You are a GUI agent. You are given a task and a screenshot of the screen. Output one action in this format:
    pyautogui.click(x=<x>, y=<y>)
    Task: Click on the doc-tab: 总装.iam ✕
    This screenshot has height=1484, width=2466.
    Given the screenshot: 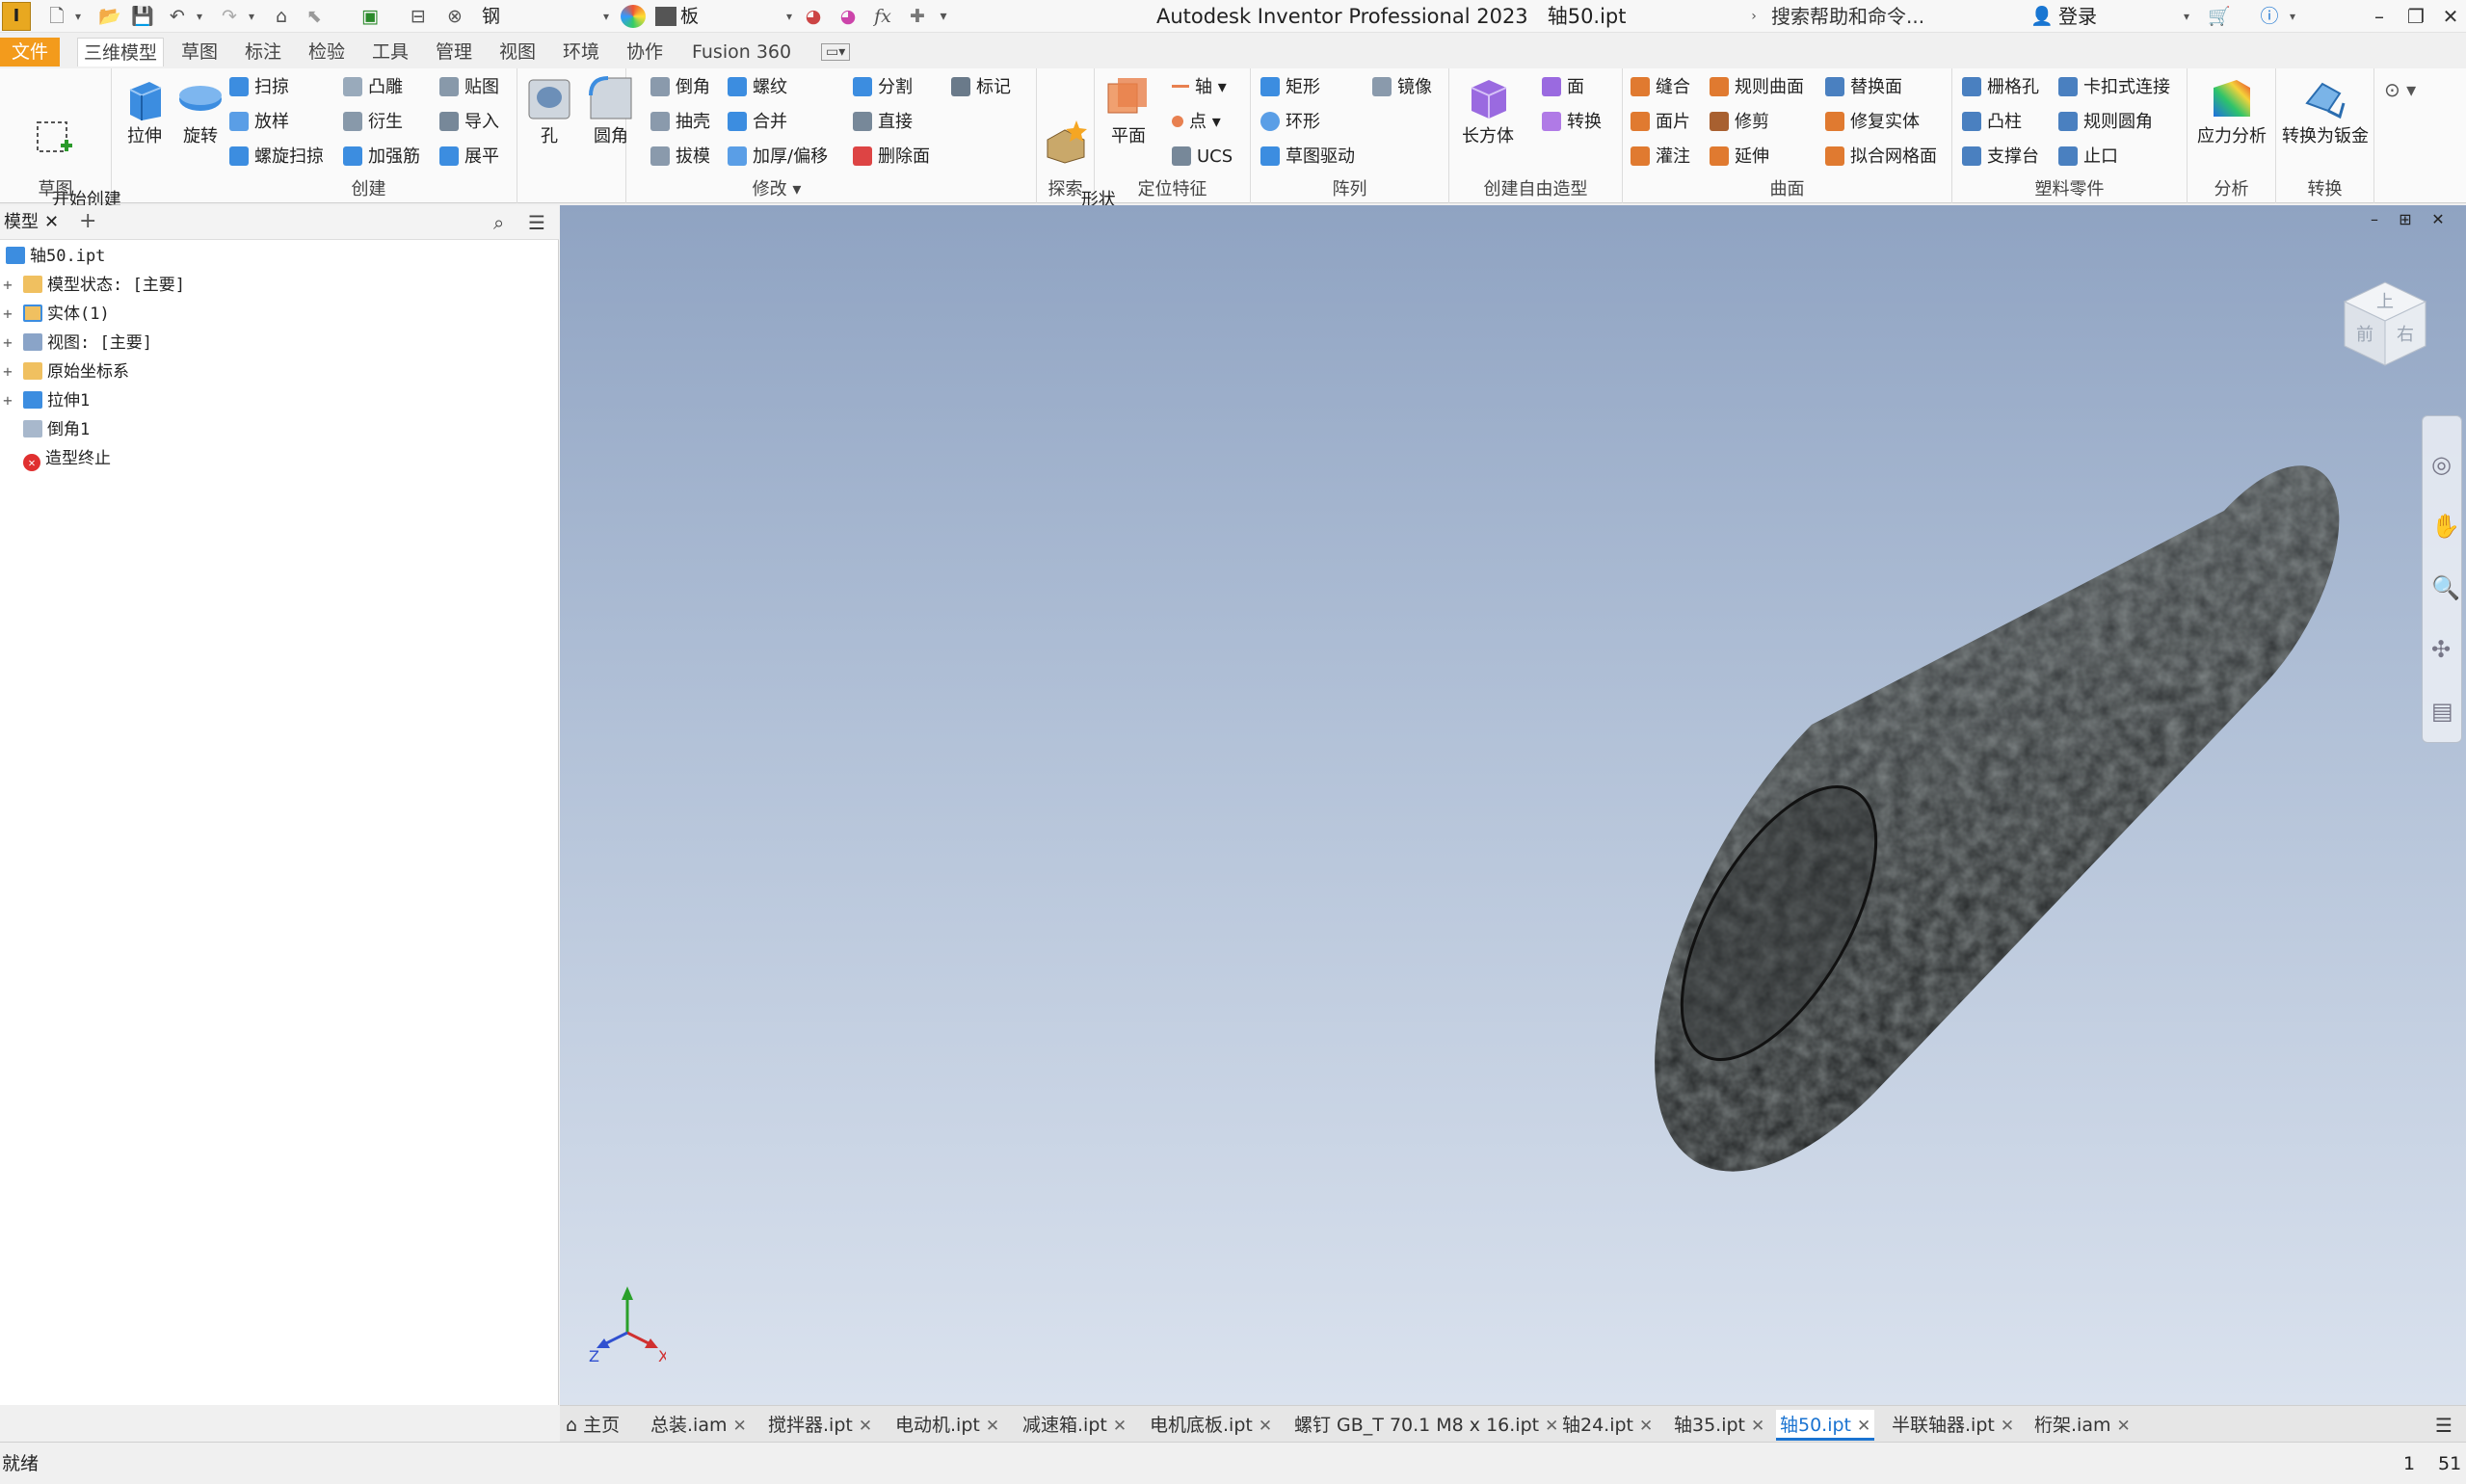 What is the action you would take?
    pyautogui.click(x=698, y=1425)
    